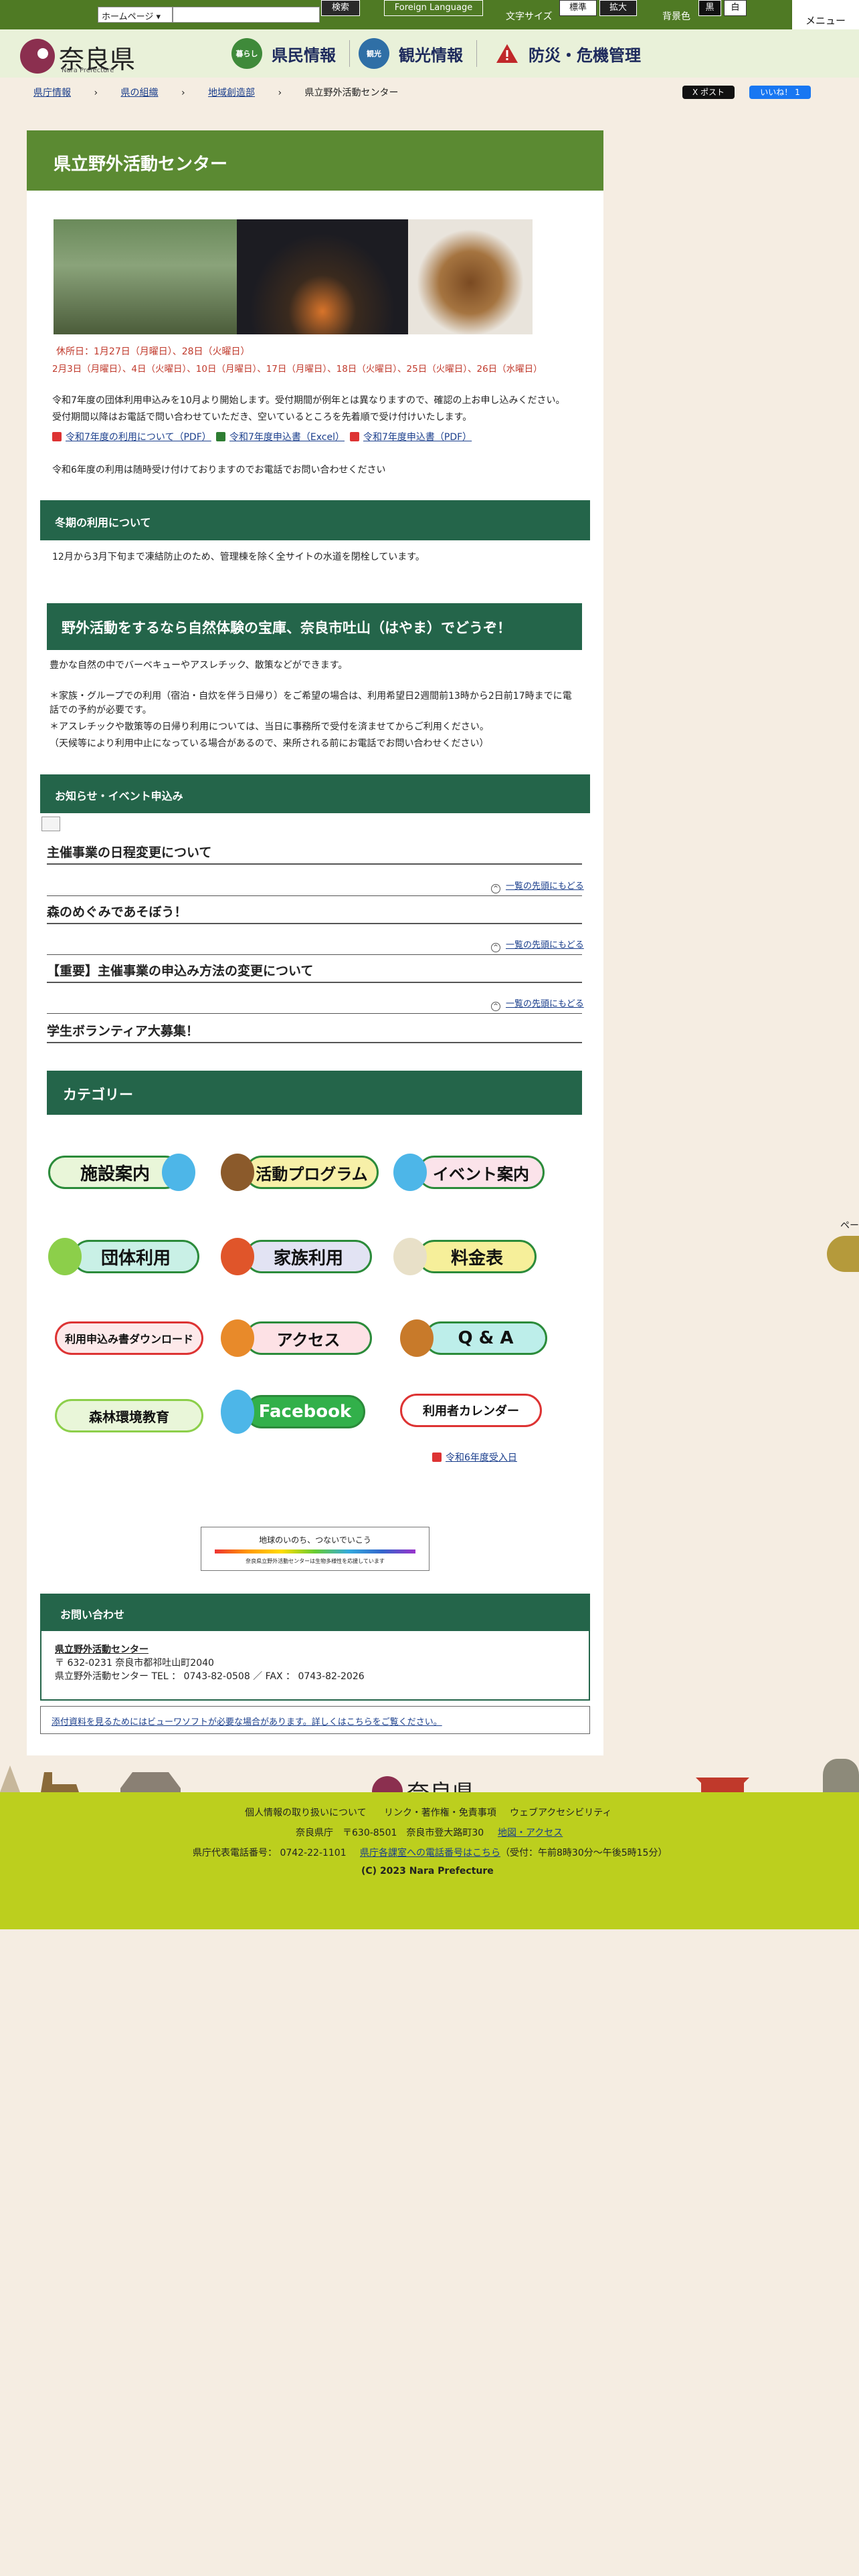 The width and height of the screenshot is (859, 2576). I want to click on font-standard-button: 標準, so click(578, 8).